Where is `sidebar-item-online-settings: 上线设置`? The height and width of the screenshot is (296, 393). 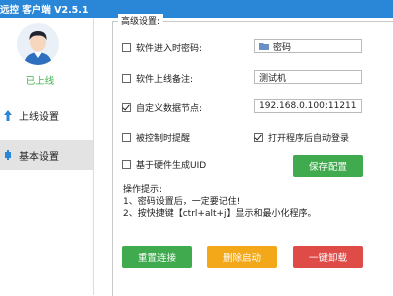
sidebar-item-online-settings: 上线设置 is located at coordinates (46, 115).